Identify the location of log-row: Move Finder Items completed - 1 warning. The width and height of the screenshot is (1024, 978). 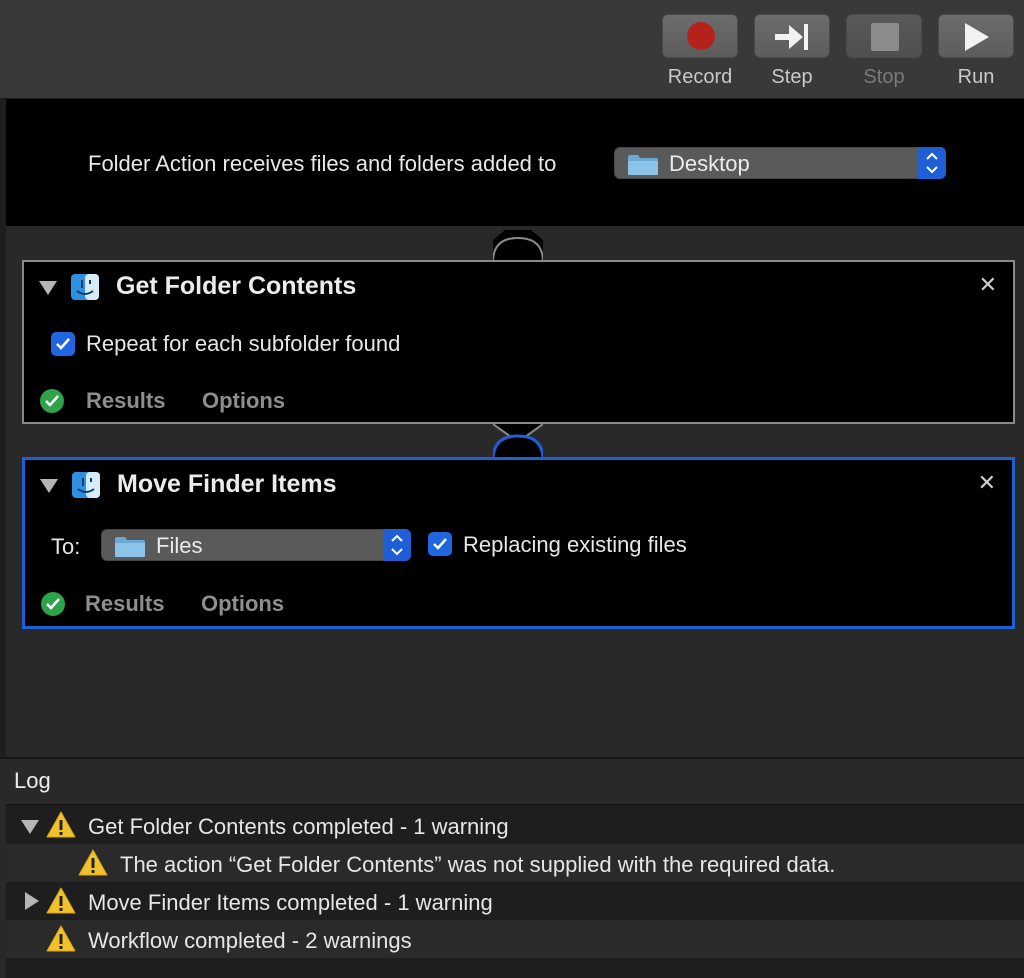
(515, 901).